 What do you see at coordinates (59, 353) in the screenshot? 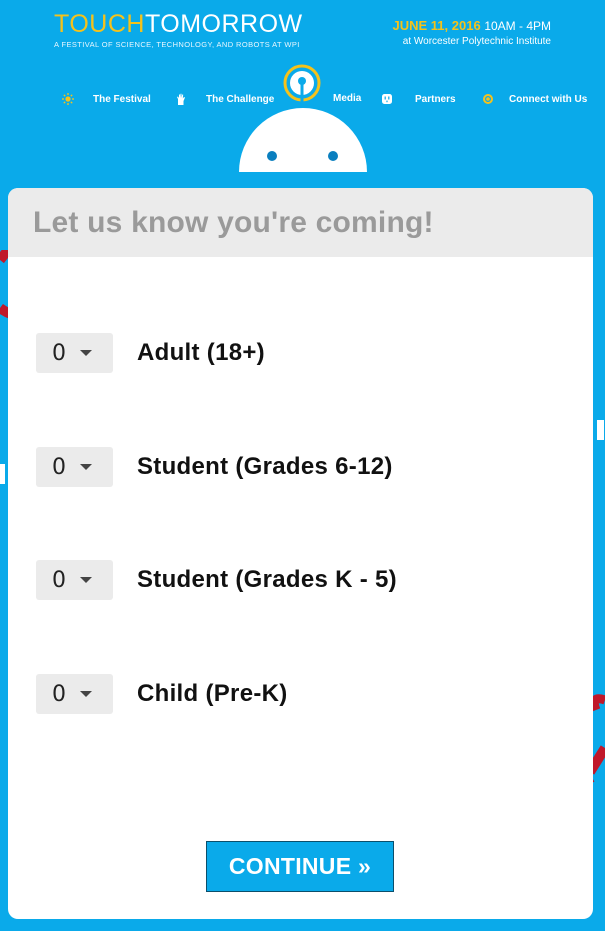
I see `adult-quantity-value: 0` at bounding box center [59, 353].